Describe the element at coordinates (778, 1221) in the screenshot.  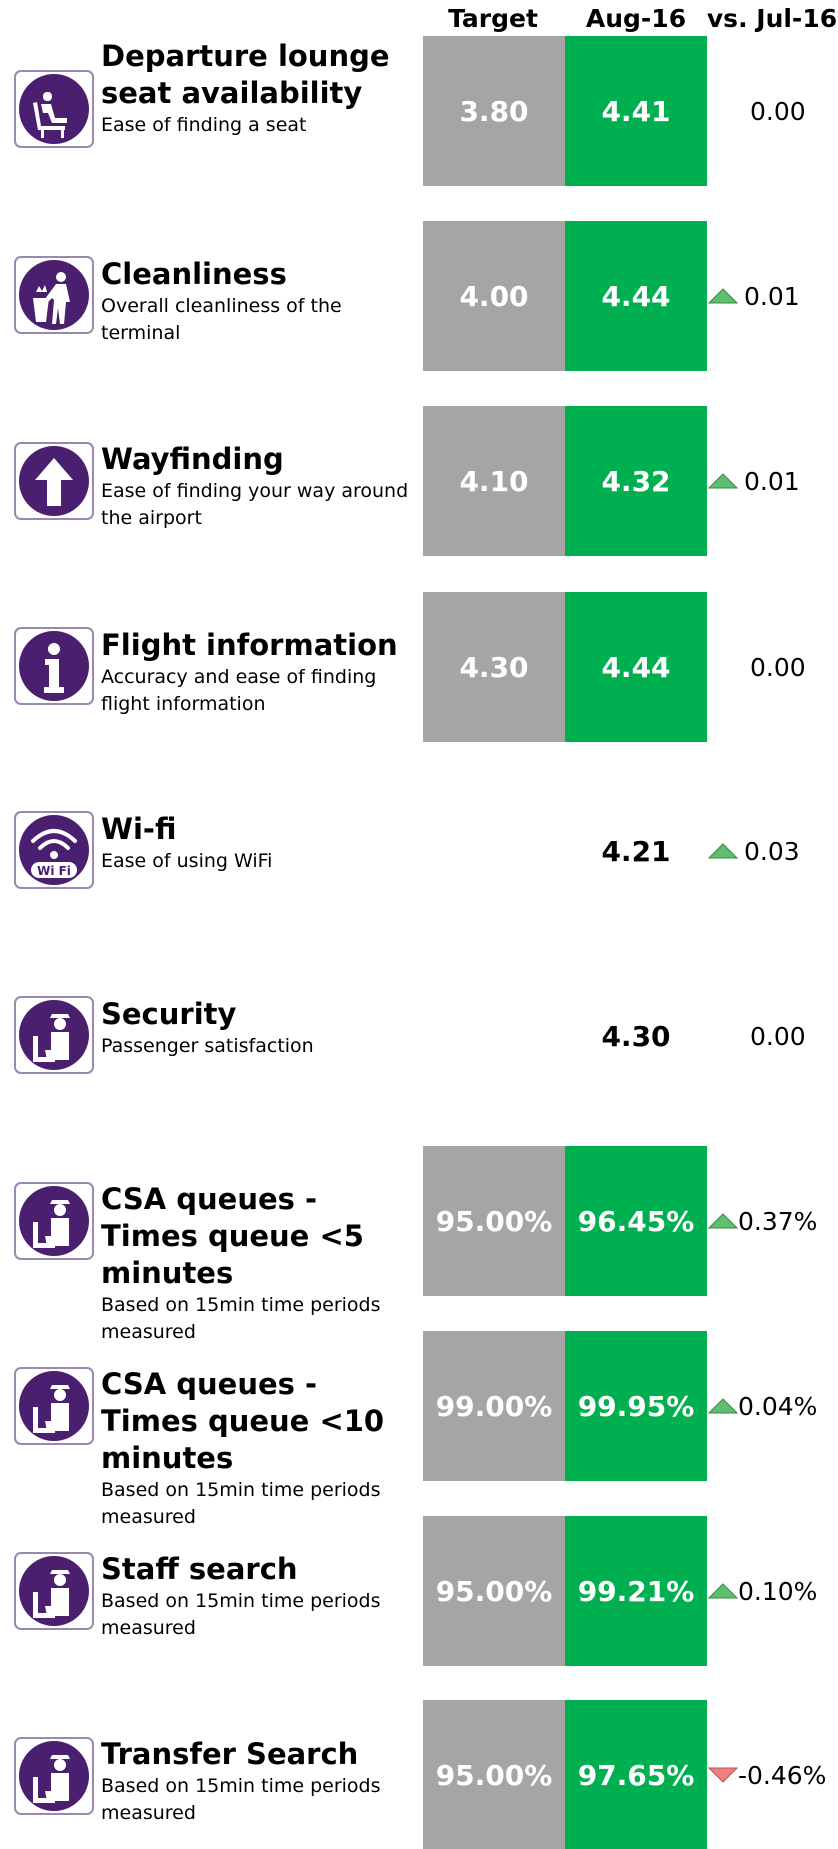
I see `change-value: 0.37%` at that location.